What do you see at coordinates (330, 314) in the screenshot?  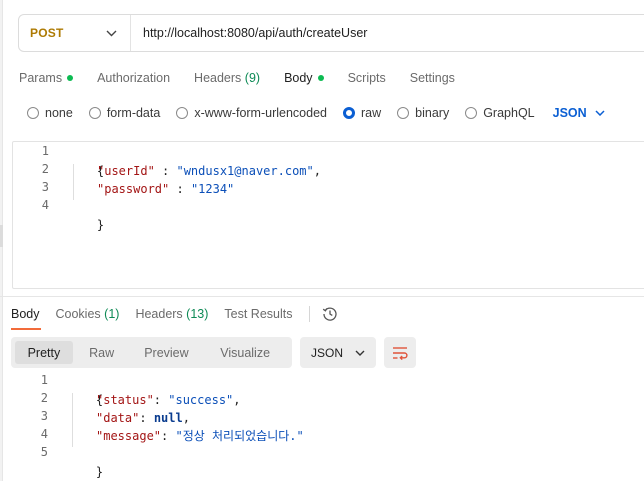 I see `history-icon` at bounding box center [330, 314].